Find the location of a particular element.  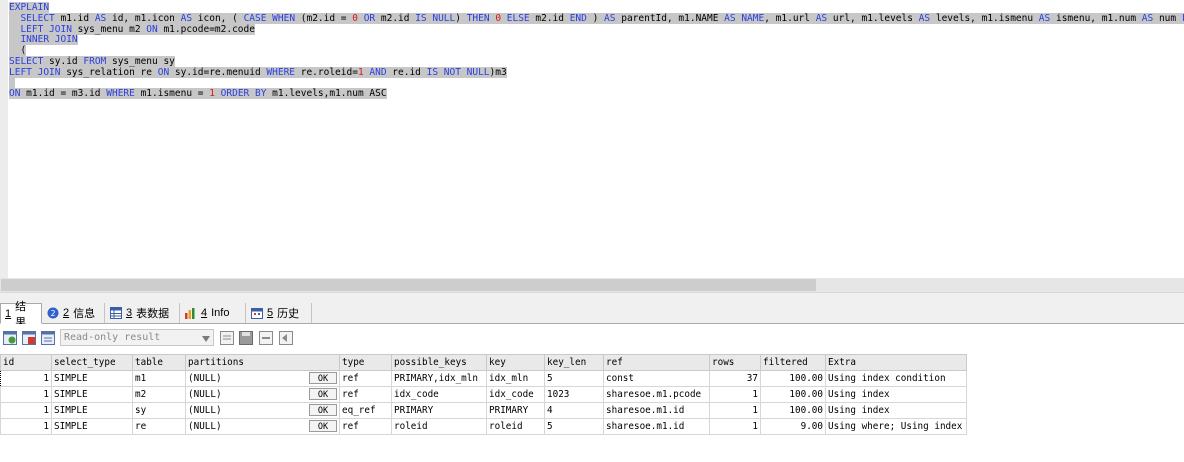

column-header: ref is located at coordinates (656, 362).